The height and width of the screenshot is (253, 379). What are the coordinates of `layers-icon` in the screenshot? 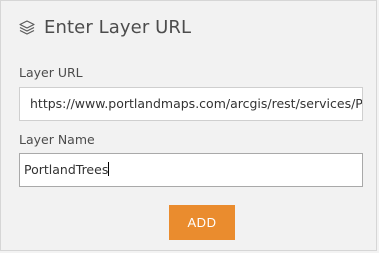 It's located at (27, 28).